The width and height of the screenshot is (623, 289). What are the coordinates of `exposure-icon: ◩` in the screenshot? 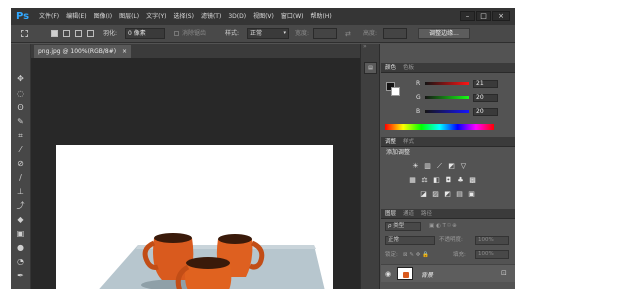 It's located at (451, 166).